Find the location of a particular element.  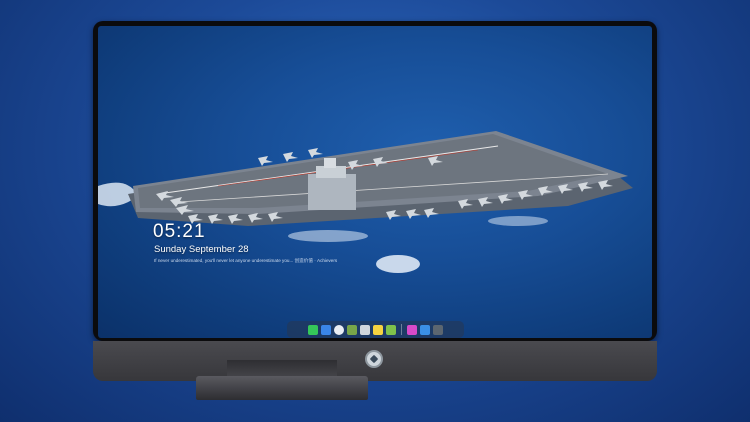

brand-logo-icon is located at coordinates (374, 359).